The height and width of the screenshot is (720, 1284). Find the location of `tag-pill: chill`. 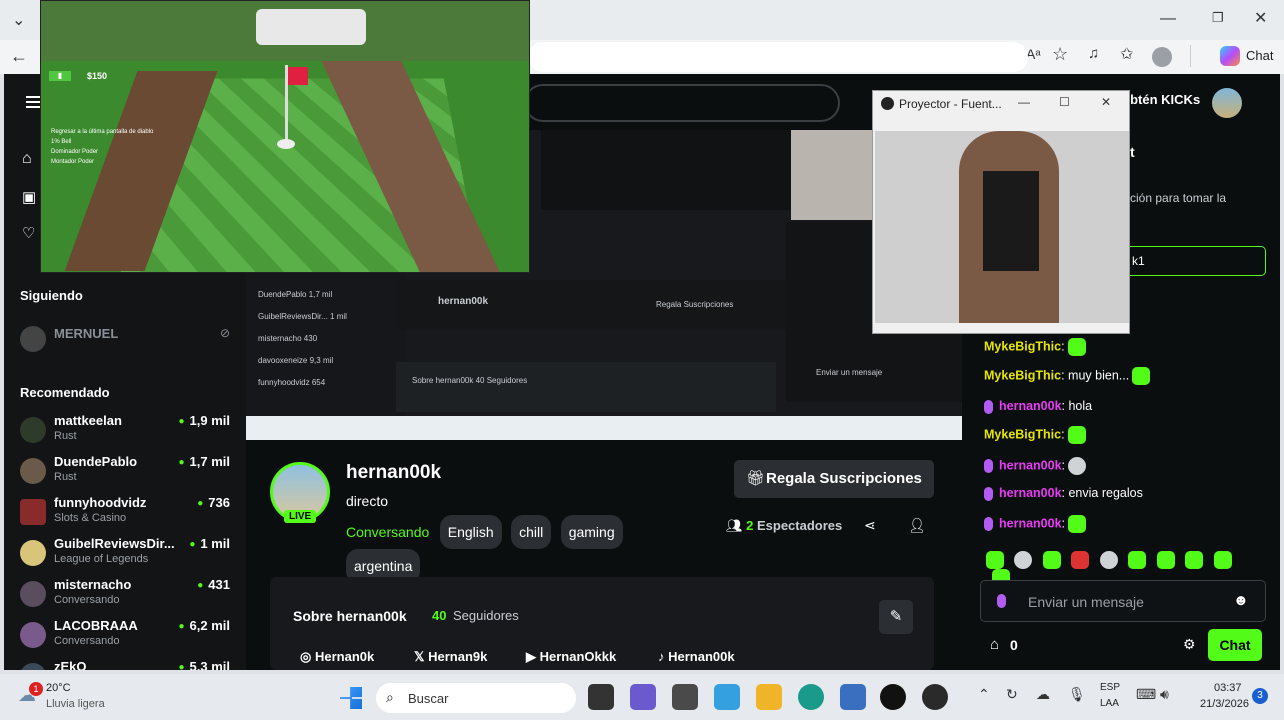

tag-pill: chill is located at coordinates (531, 532).